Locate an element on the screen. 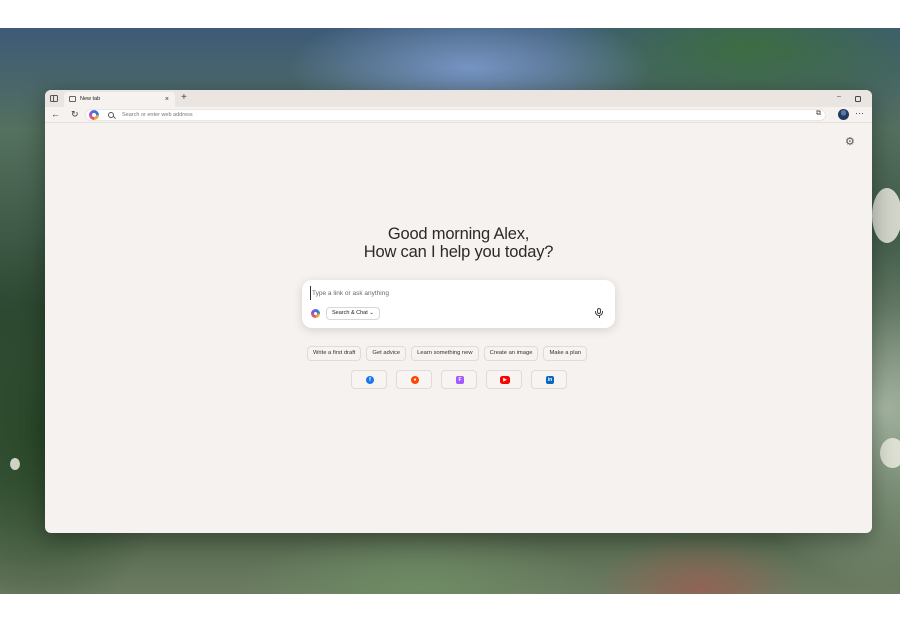  address-bar: Search or enter web address is located at coordinates (455, 115).